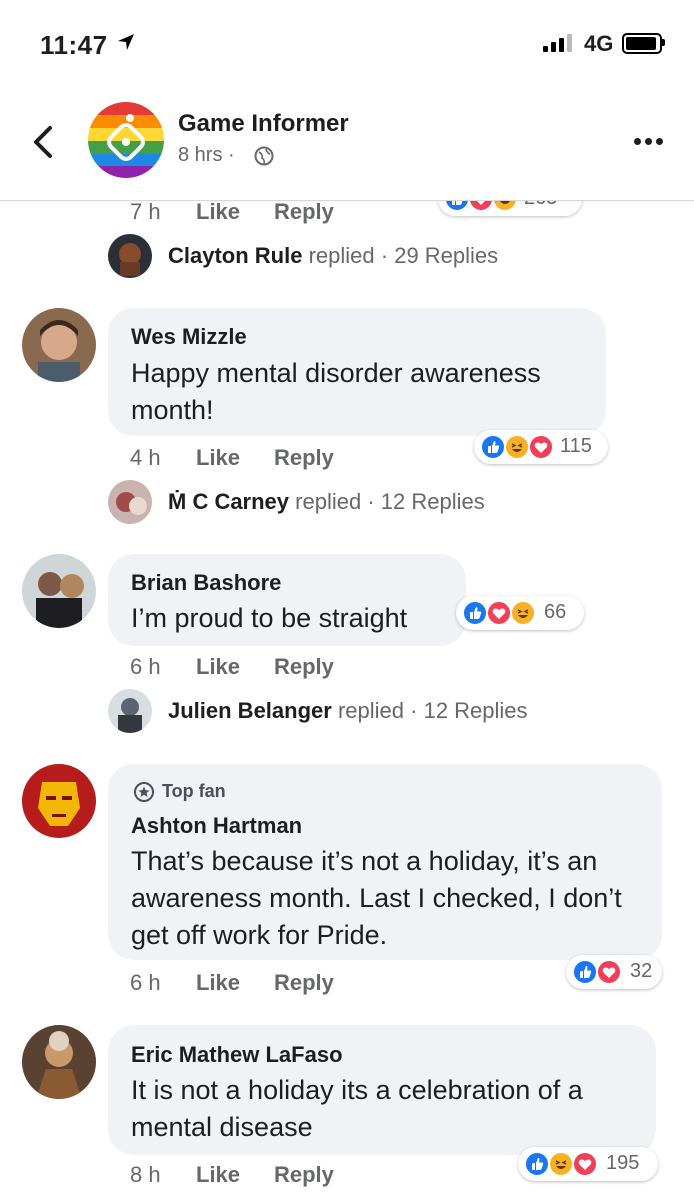 The image size is (694, 1200). I want to click on reactions-count: 32, so click(641, 971).